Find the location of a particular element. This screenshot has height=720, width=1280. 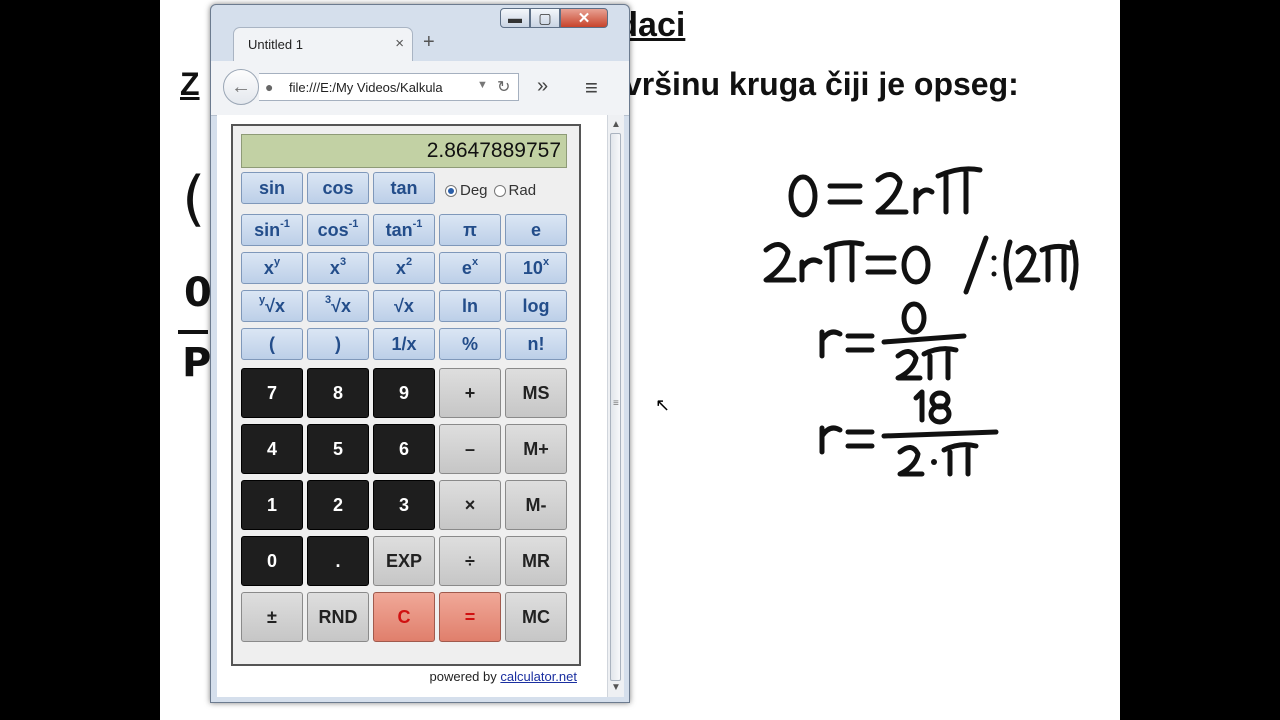

formula-circumference is located at coordinates (885, 192).